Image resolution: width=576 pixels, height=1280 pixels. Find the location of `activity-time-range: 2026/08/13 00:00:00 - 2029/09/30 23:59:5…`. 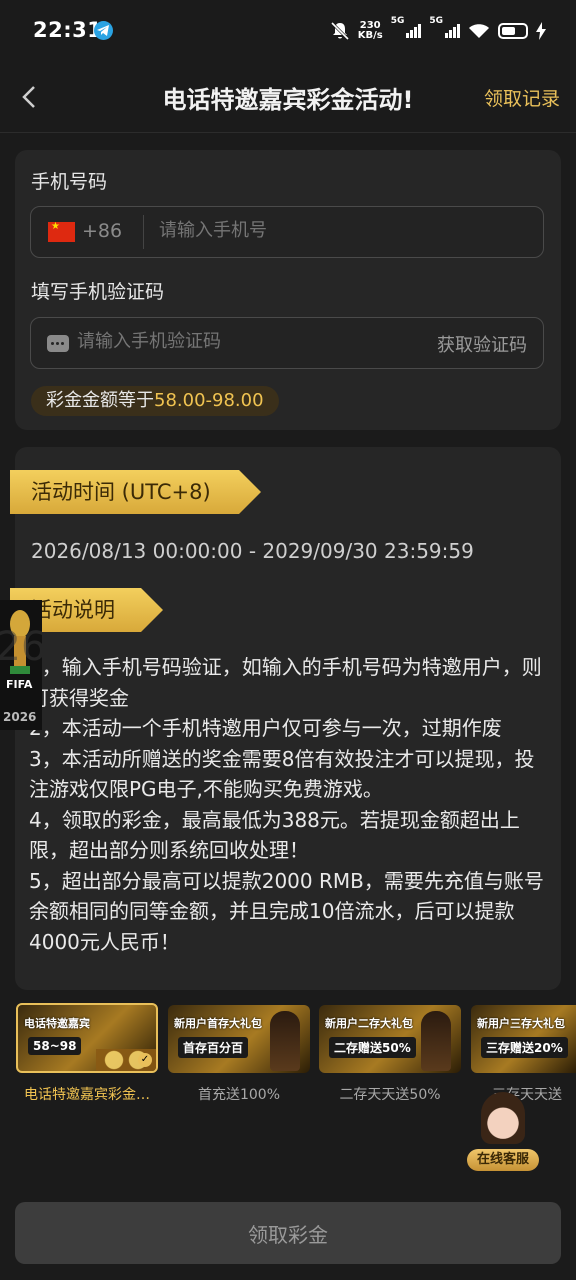

activity-time-range: 2026/08/13 00:00:00 - 2029/09/30 23:59:5… is located at coordinates (252, 551).